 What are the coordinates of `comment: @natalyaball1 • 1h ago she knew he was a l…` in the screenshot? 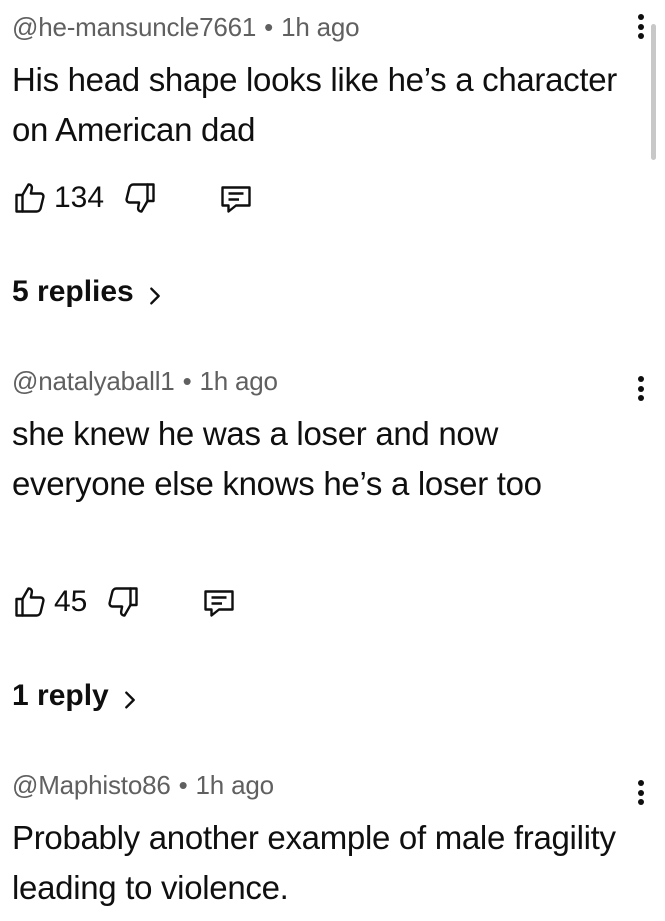 It's located at (328, 437).